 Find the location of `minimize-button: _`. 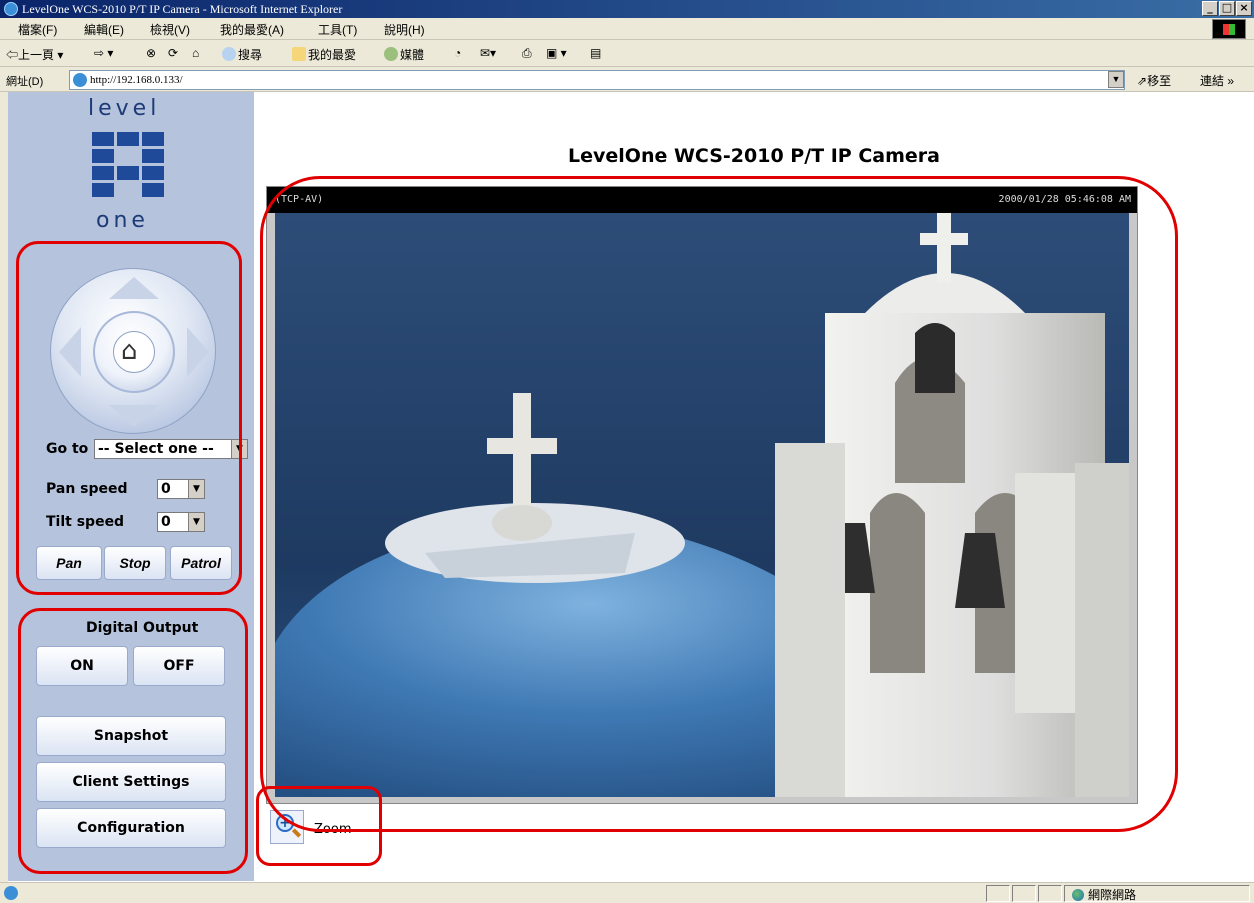

minimize-button: _ is located at coordinates (1210, 8).